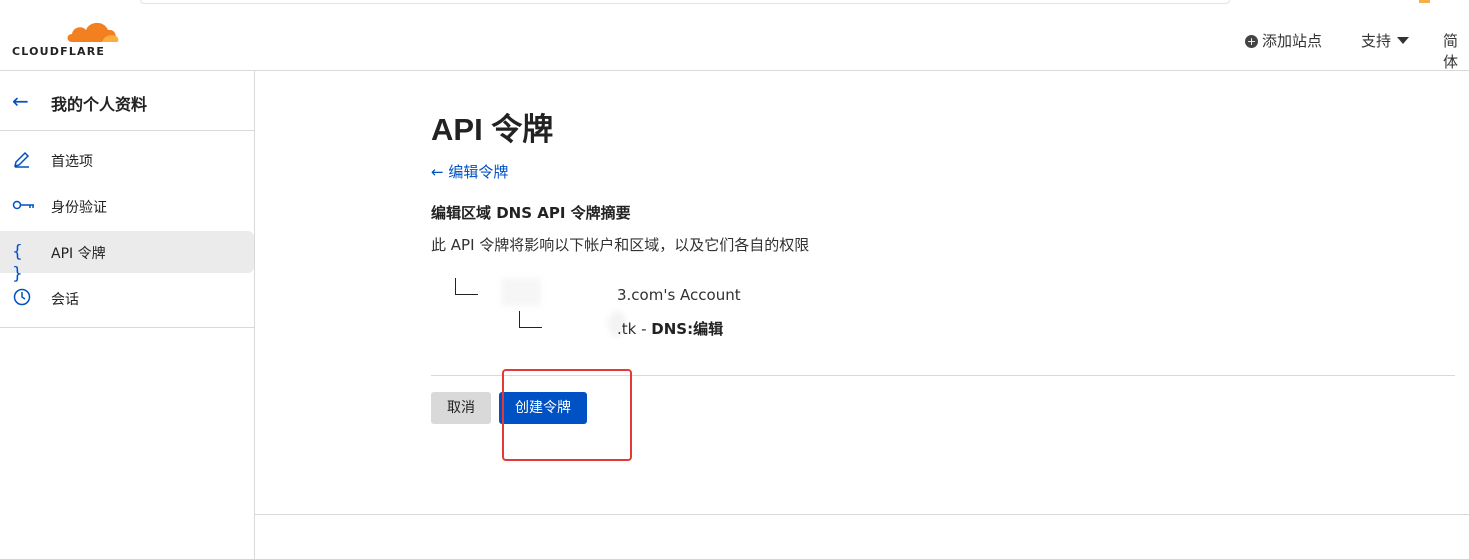  What do you see at coordinates (99, 104) in the screenshot?
I see `sidebar-title: 我的个人资料` at bounding box center [99, 104].